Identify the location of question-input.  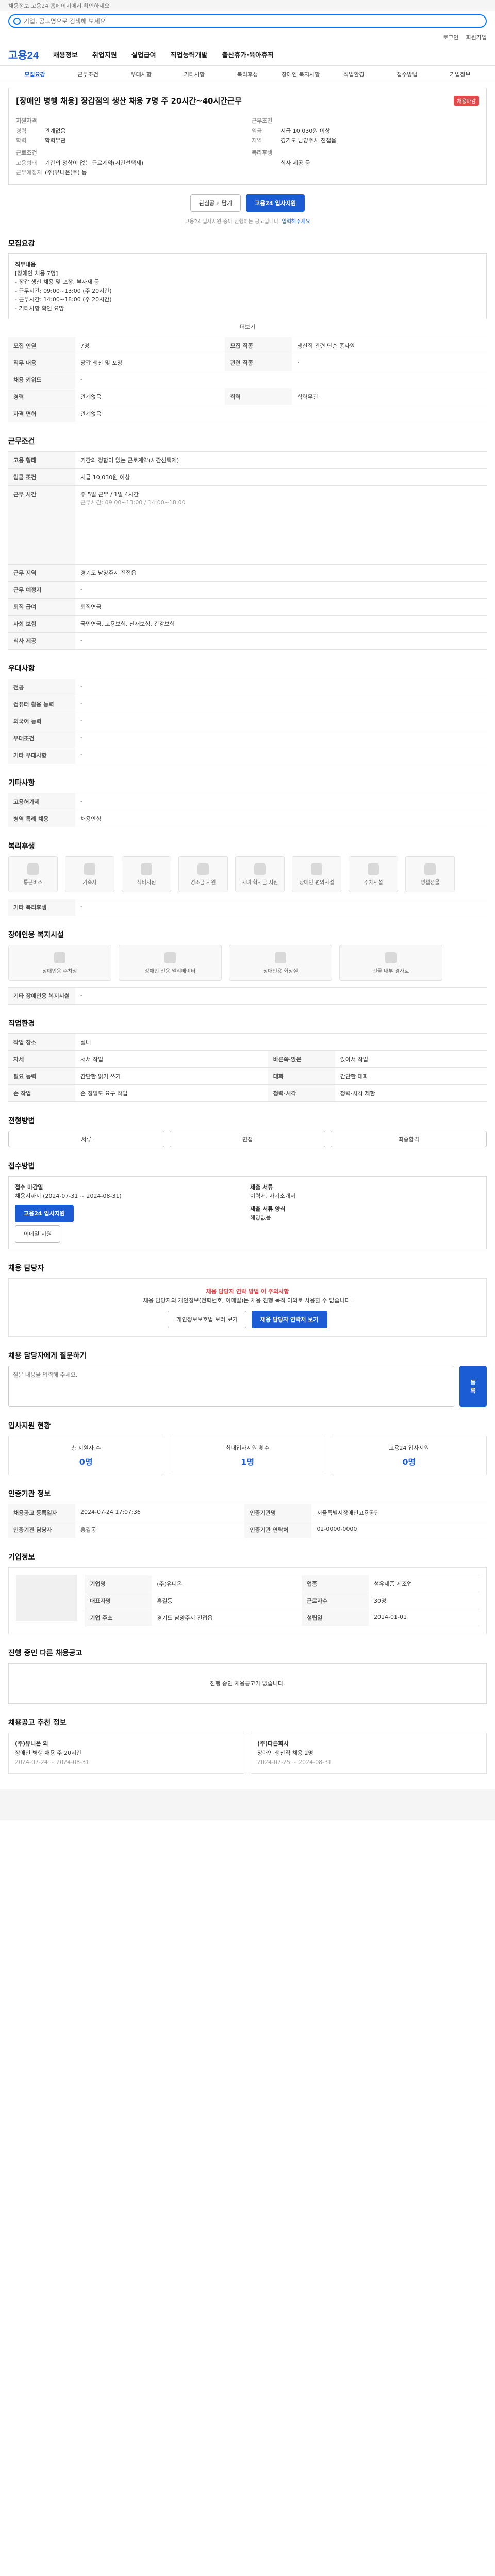
(231, 1386).